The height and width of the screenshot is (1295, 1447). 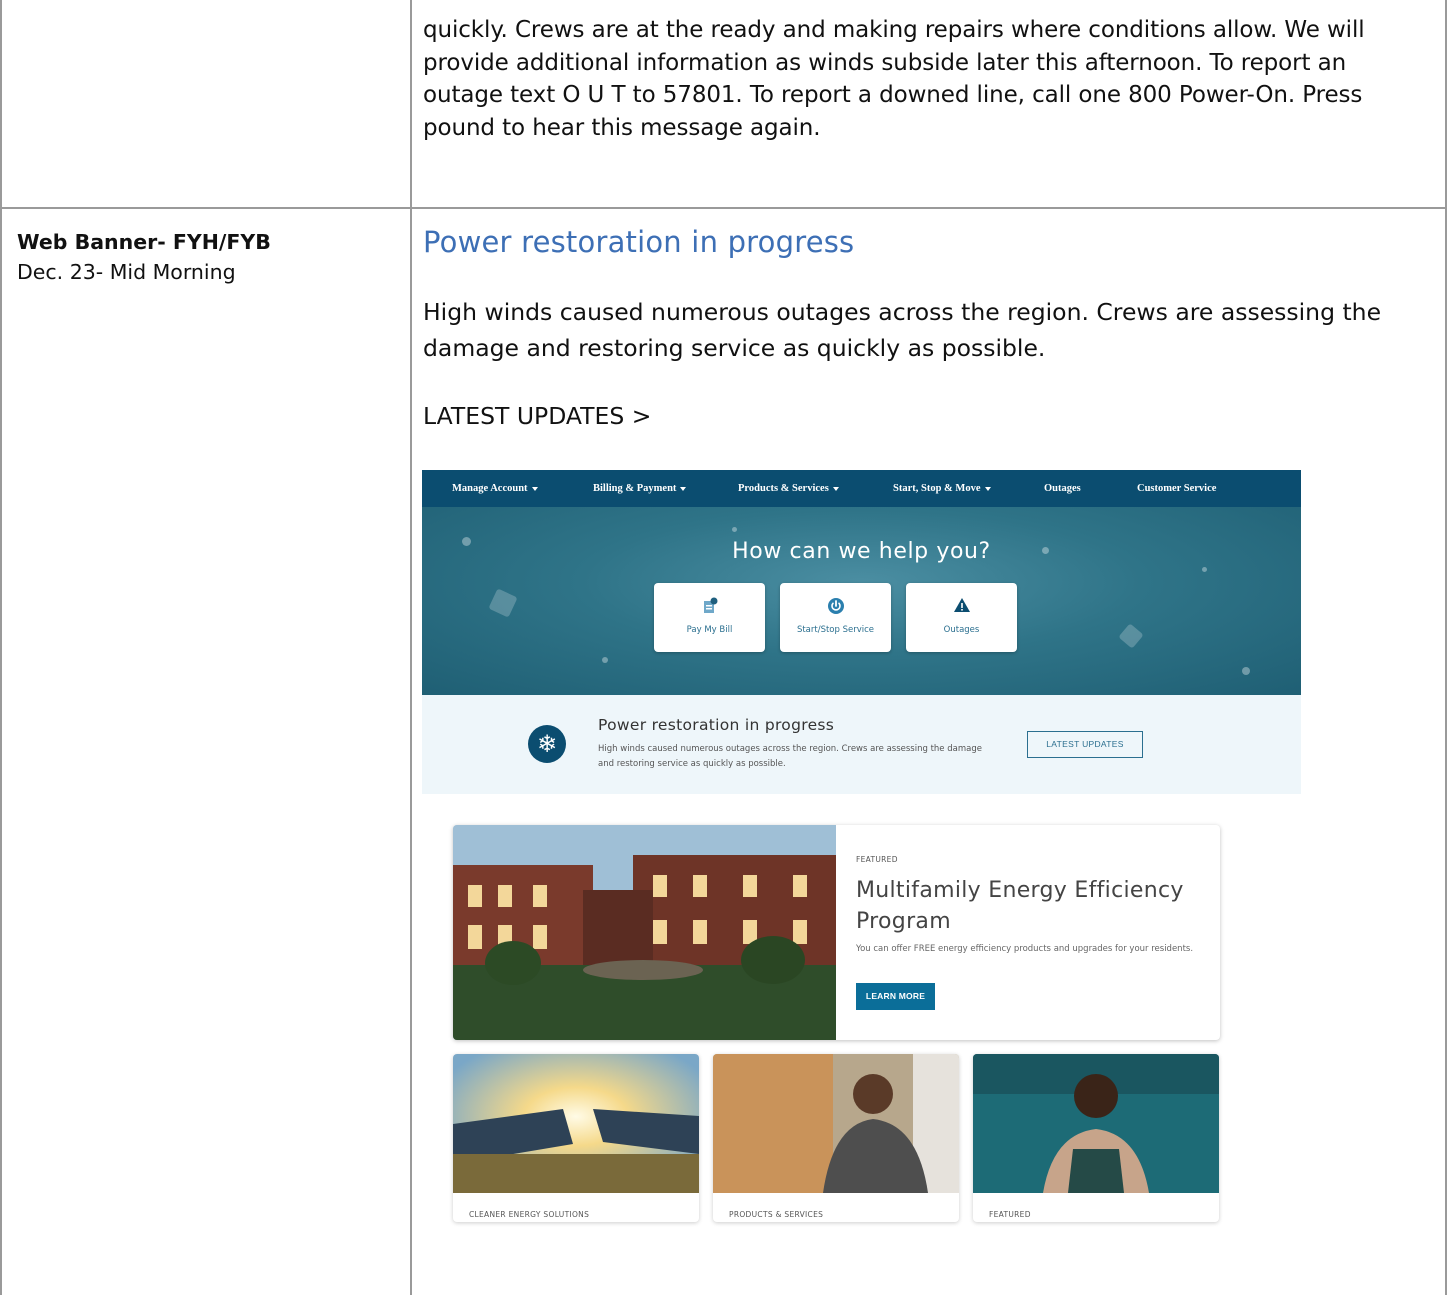 What do you see at coordinates (547, 744) in the screenshot?
I see `snowflake-icon: ❄` at bounding box center [547, 744].